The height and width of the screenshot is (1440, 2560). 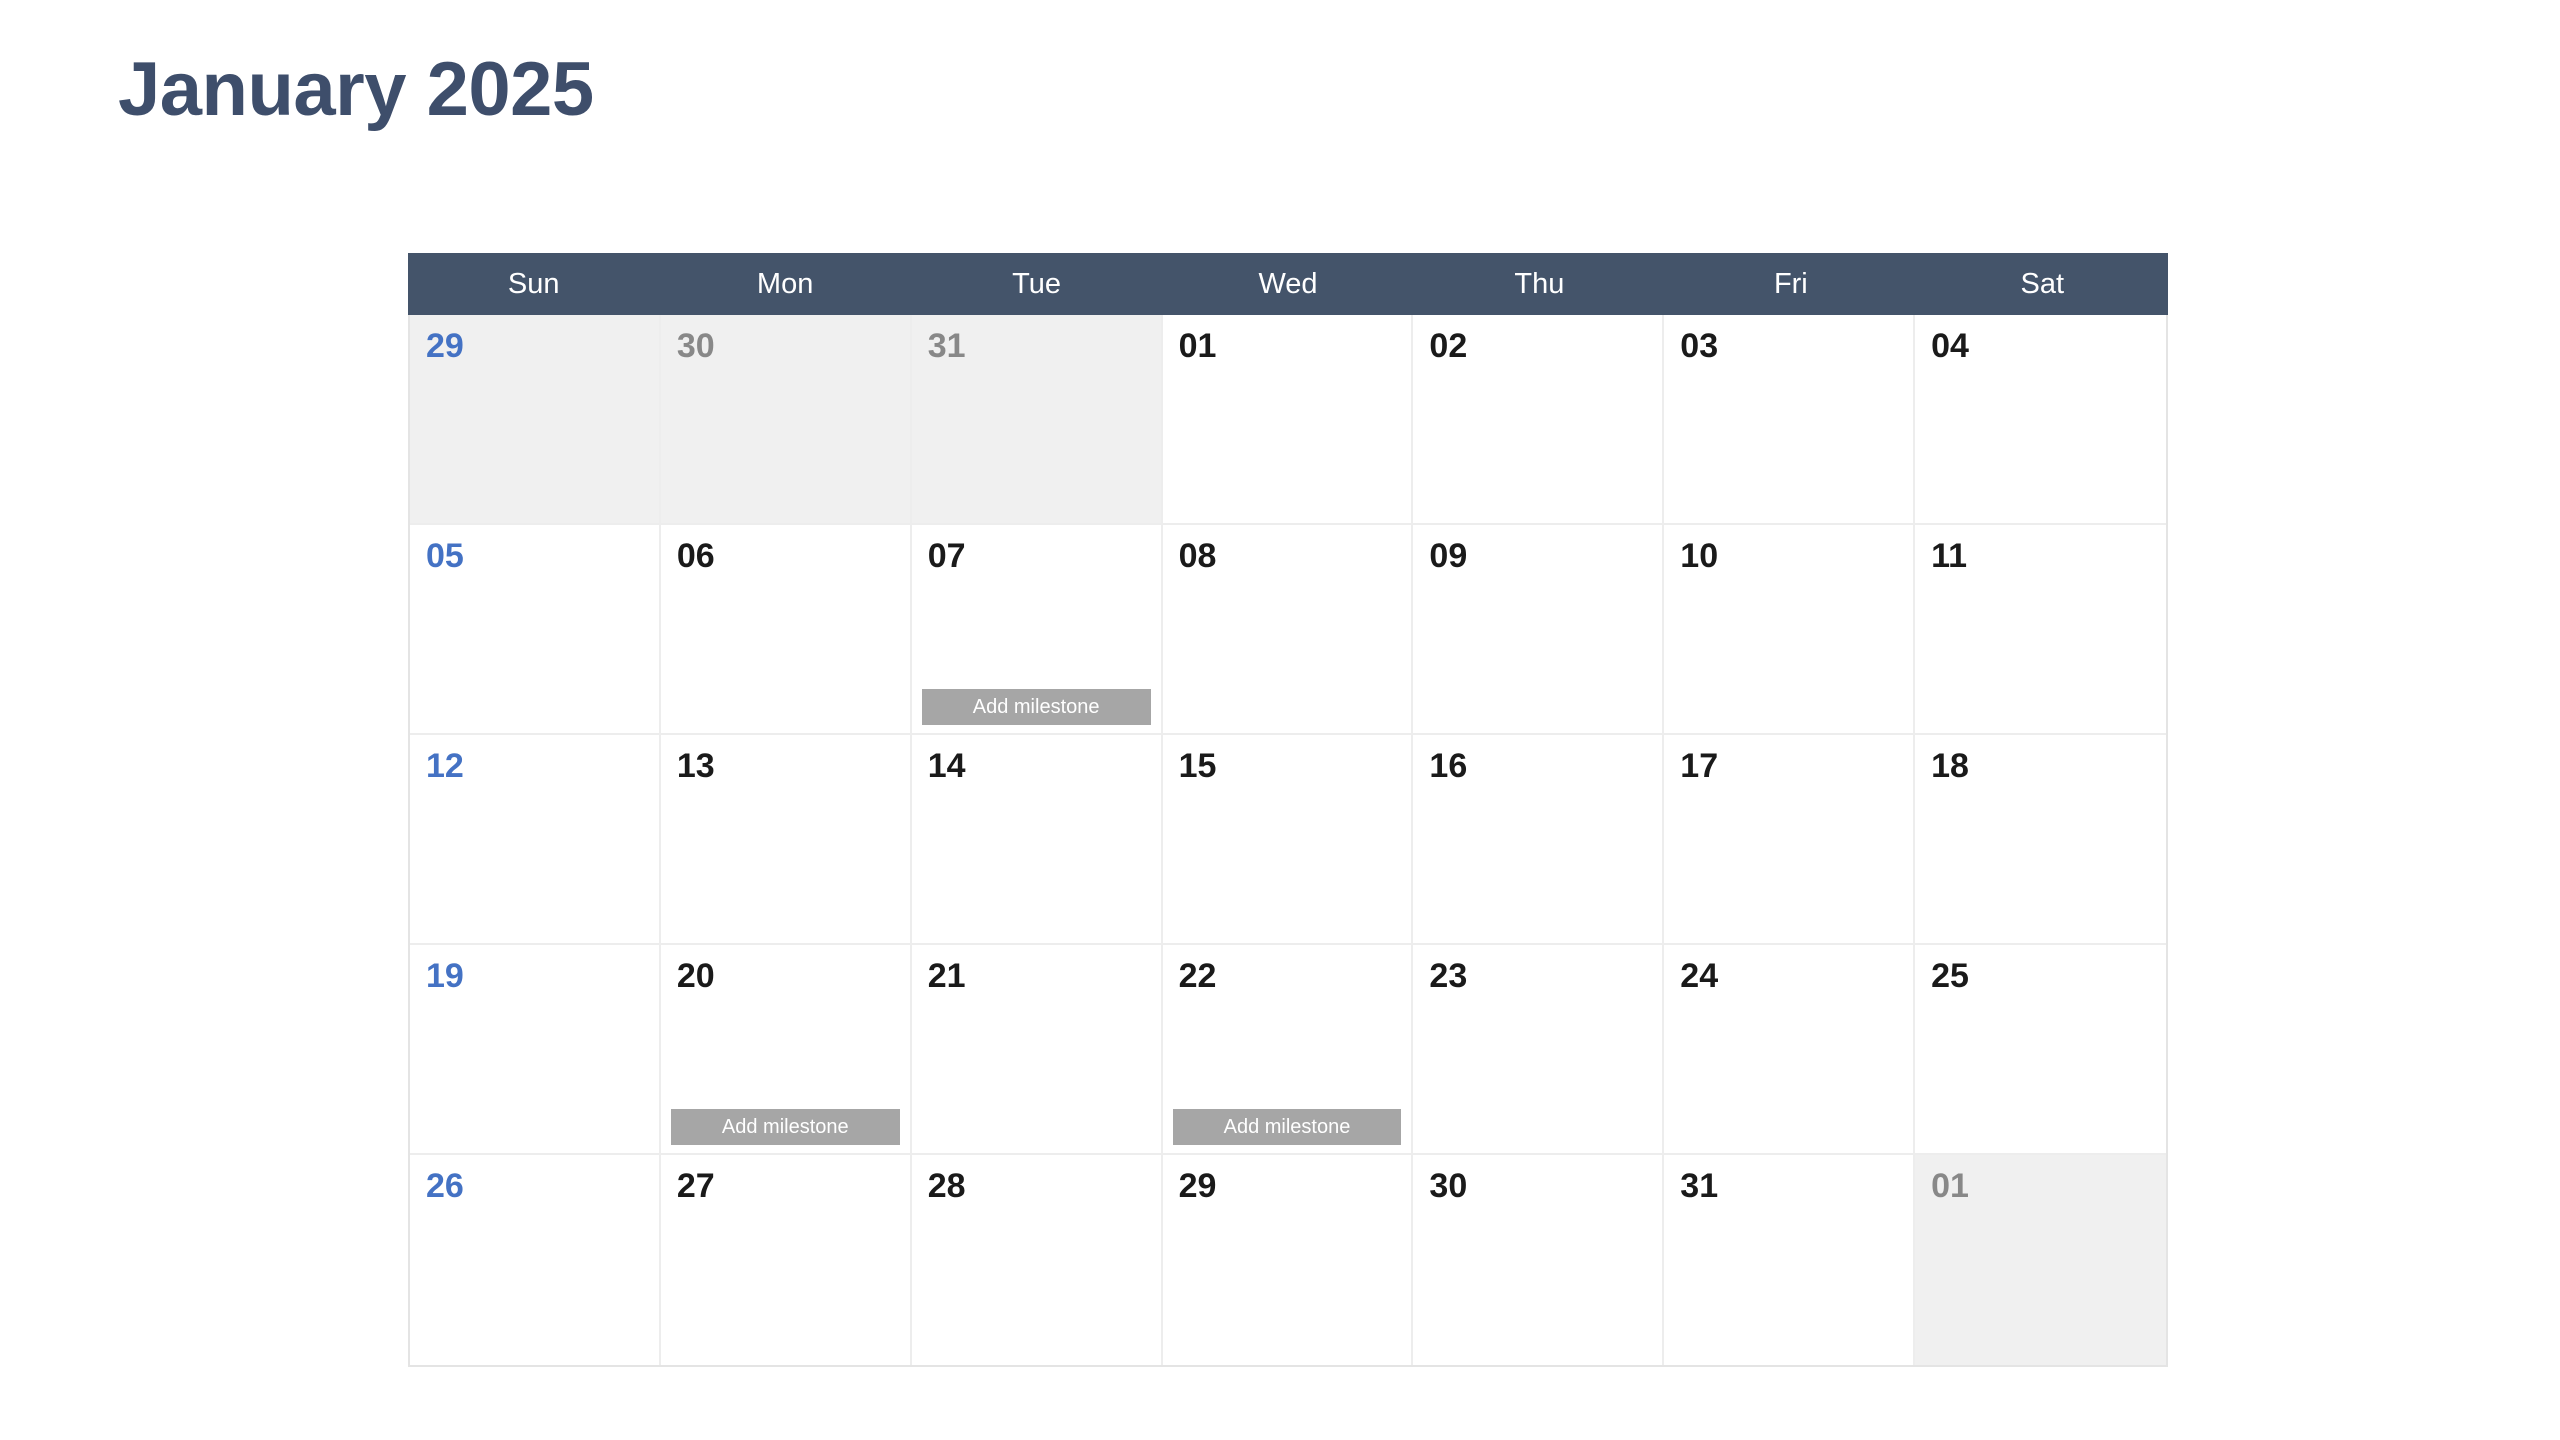 I want to click on weekday-header-tue: Tue, so click(x=1037, y=283).